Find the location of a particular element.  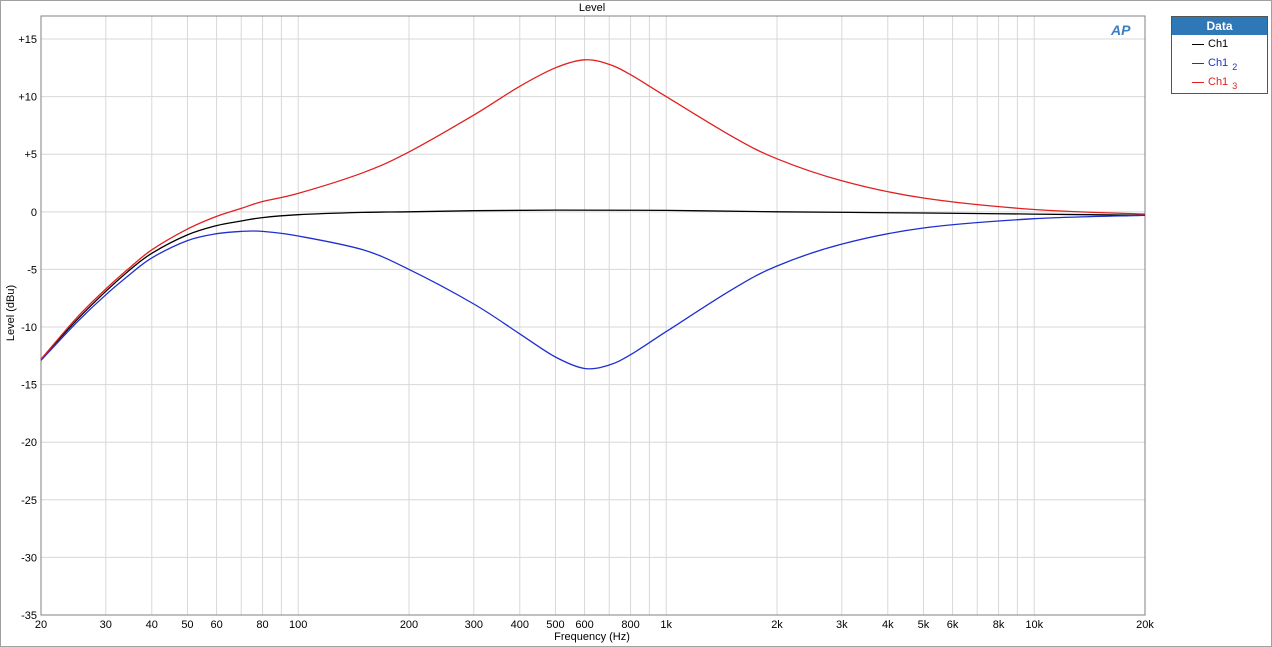

x-tick-label: 80 is located at coordinates (262, 625).